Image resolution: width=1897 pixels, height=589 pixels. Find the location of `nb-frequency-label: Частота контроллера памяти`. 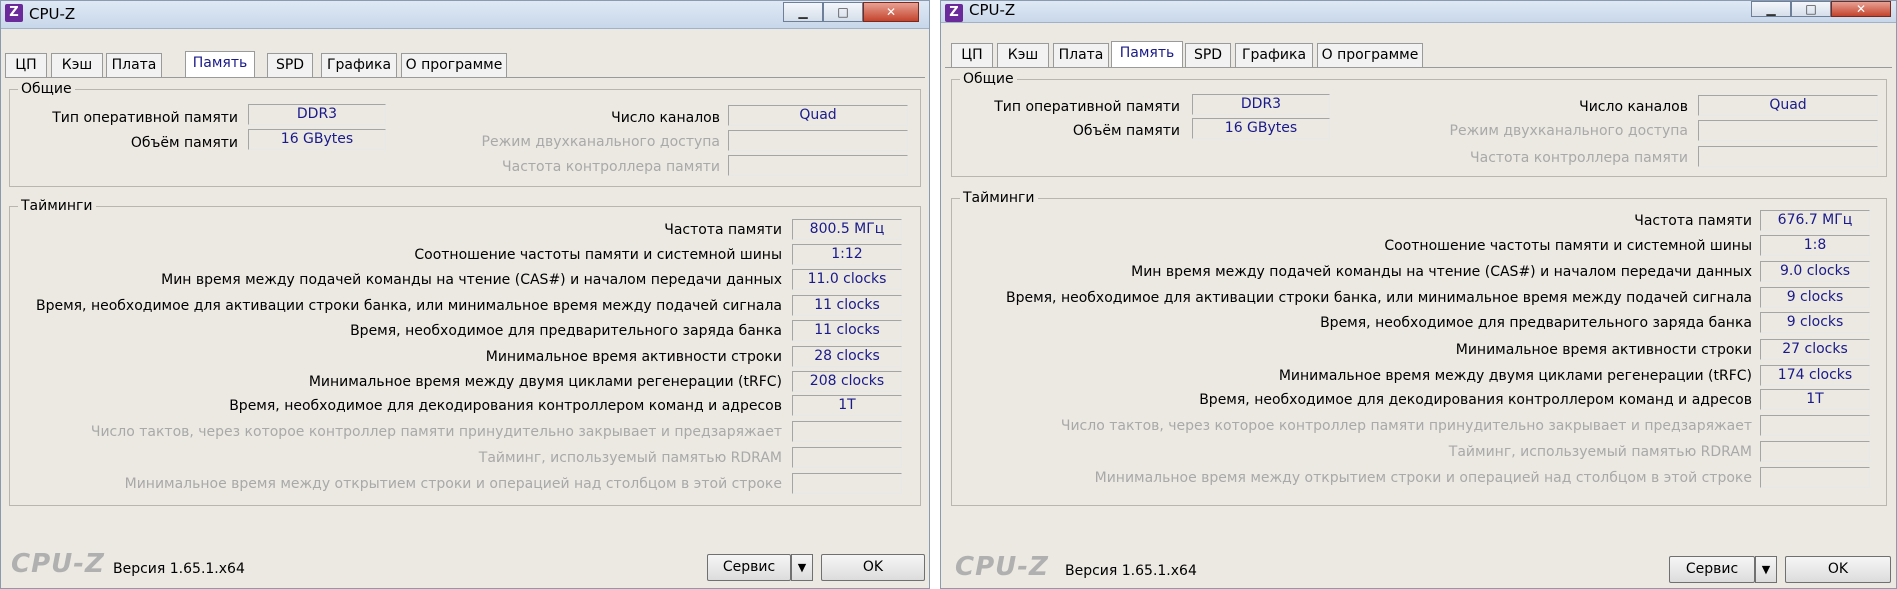

nb-frequency-label: Частота контроллера памяти is located at coordinates (1579, 158).